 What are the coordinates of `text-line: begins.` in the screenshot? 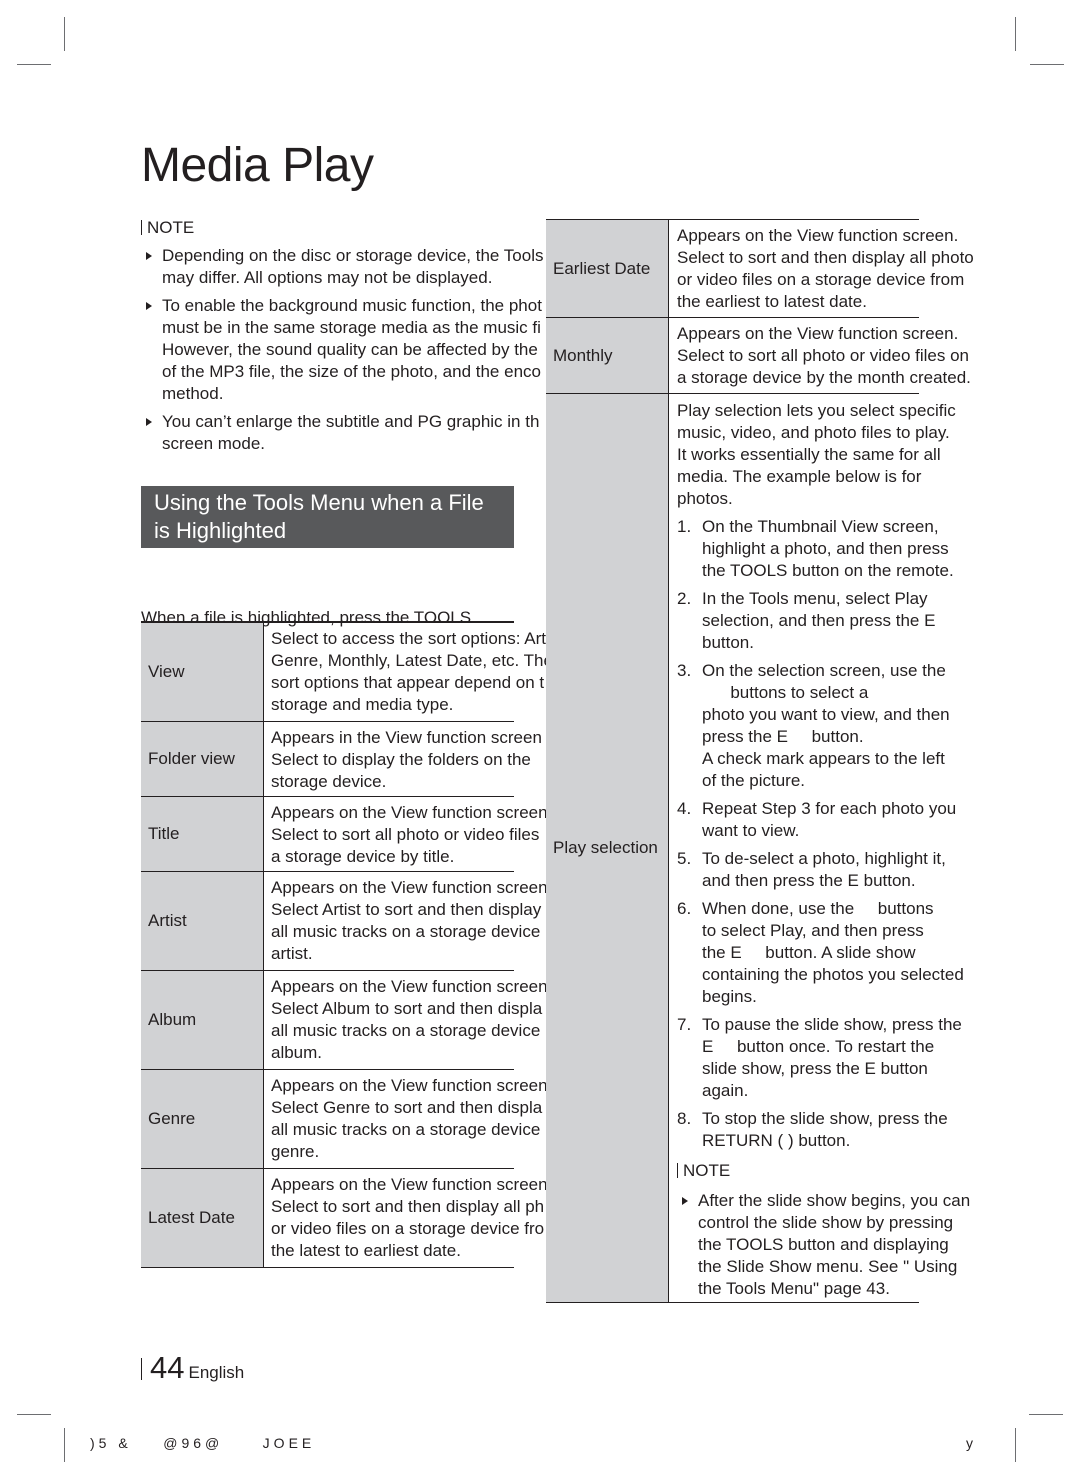 It's located at (729, 996).